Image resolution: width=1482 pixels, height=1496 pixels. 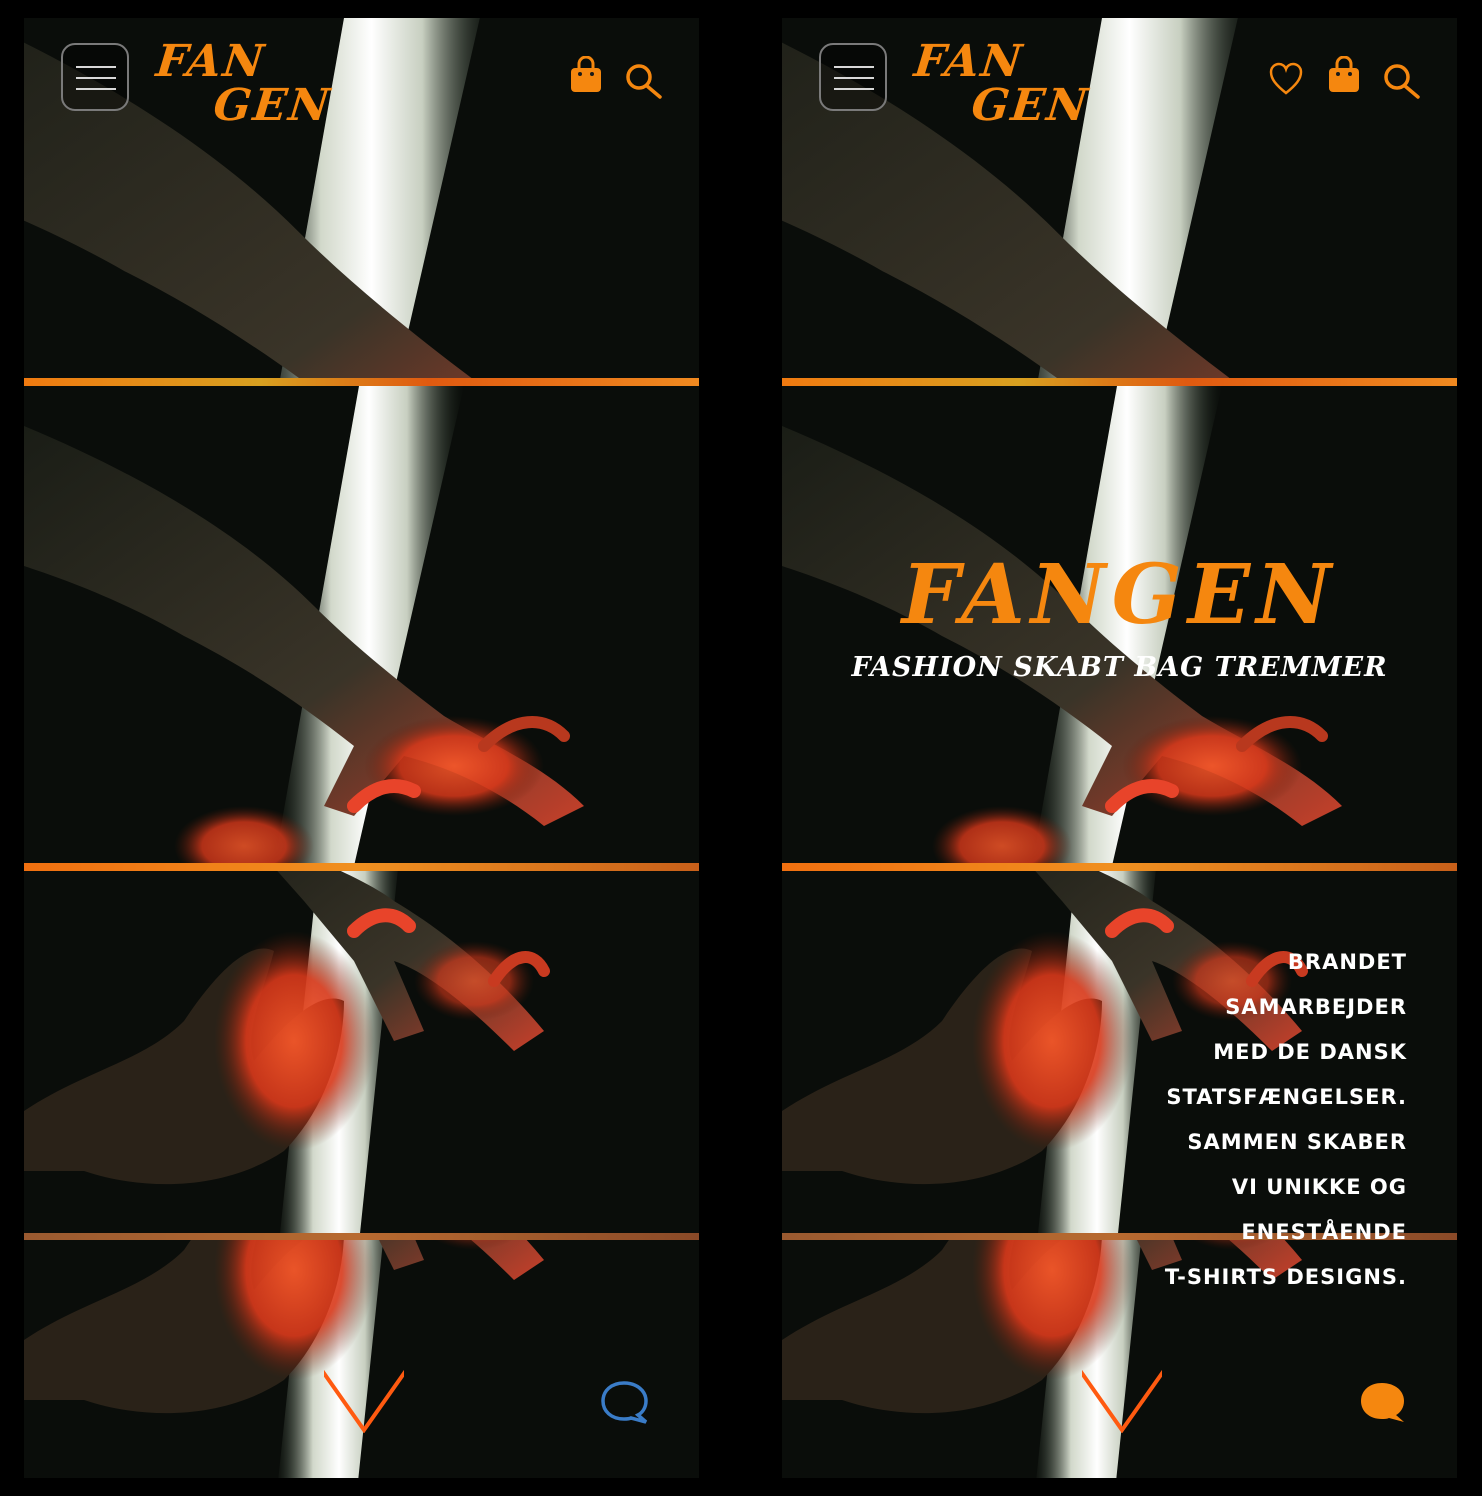 I want to click on about-line: ENESTÅENDE, so click(x=1324, y=1232).